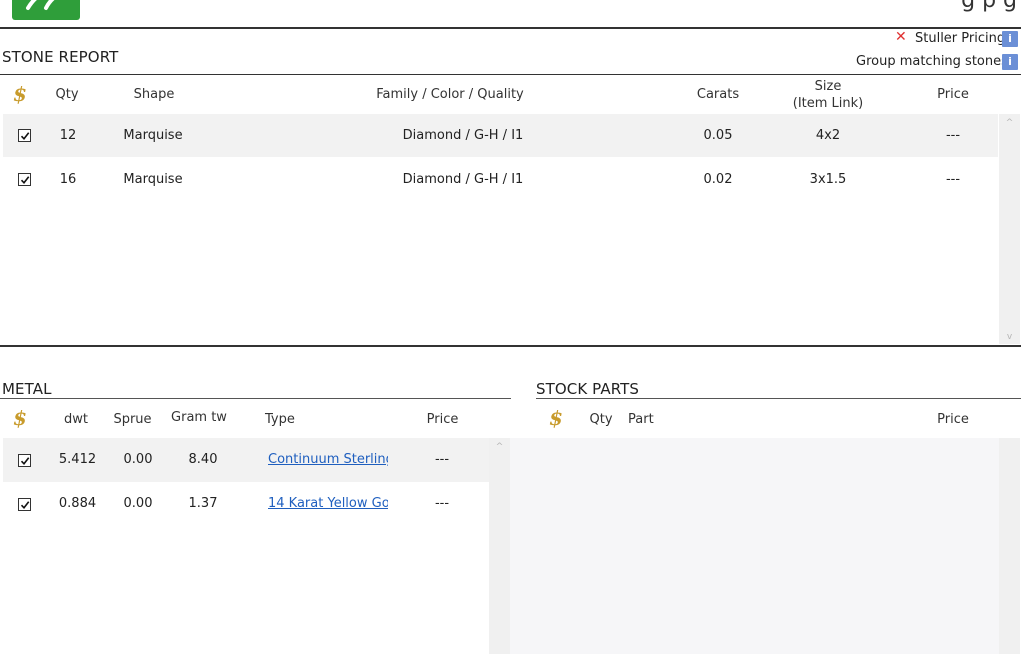 The width and height of the screenshot is (1025, 654). What do you see at coordinates (828, 179) in the screenshot?
I see `stone-row-size-link: 3x1.5` at bounding box center [828, 179].